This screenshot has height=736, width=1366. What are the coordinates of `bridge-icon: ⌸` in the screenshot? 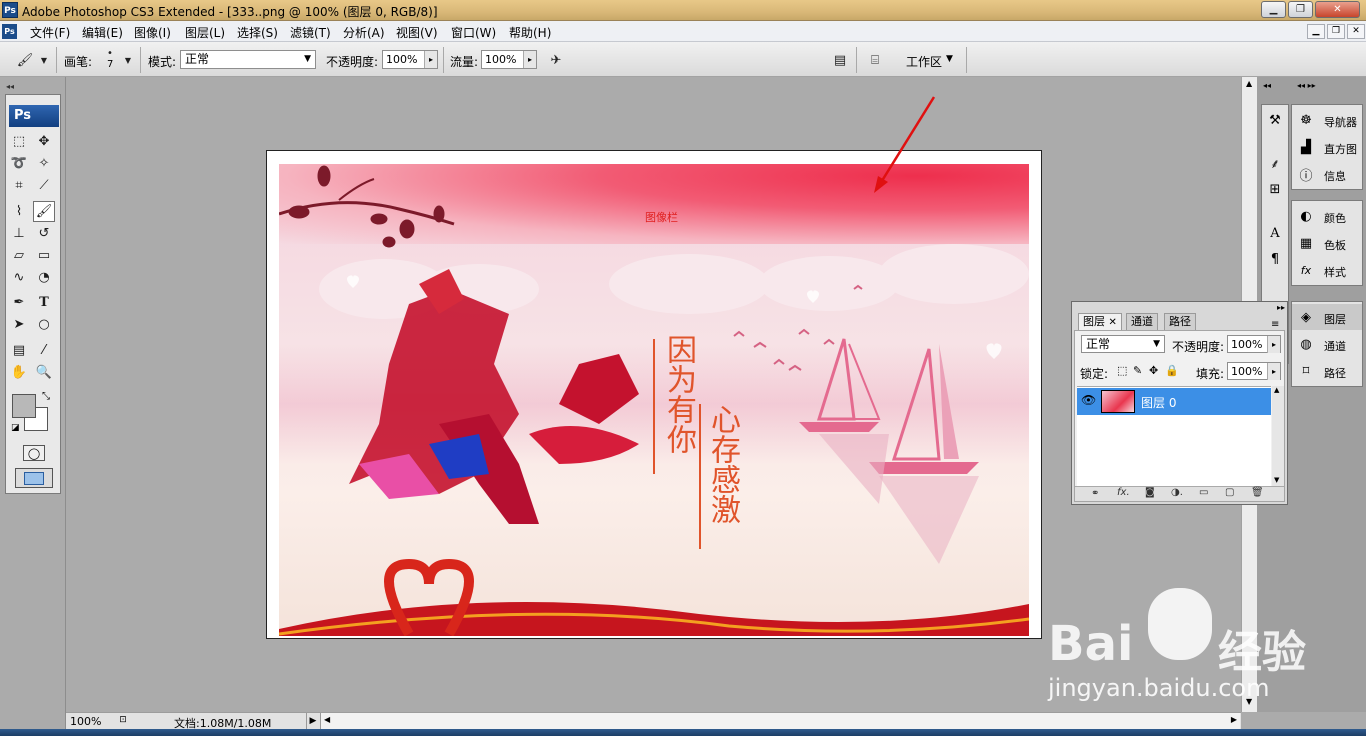 It's located at (875, 60).